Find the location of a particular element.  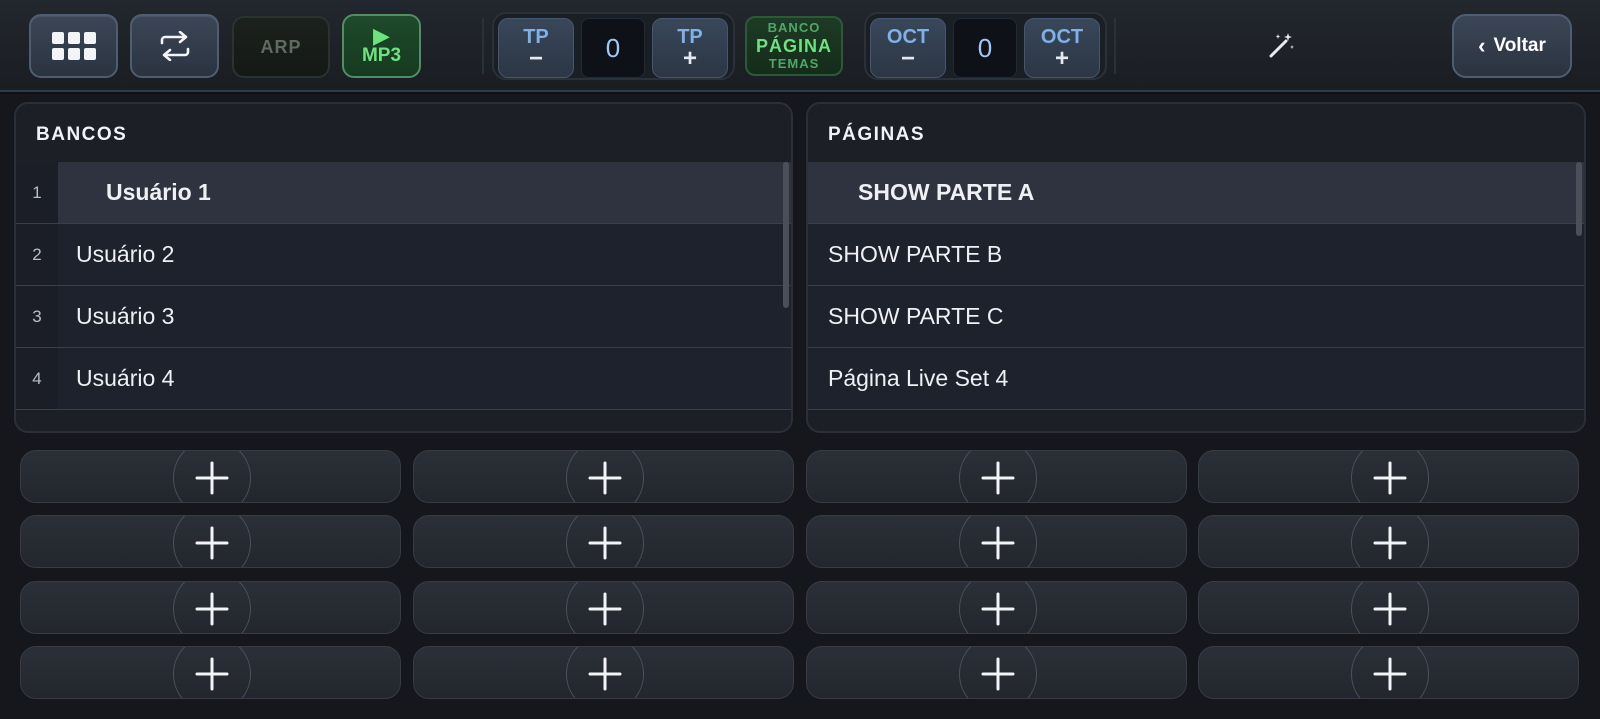

oct-value: 0 is located at coordinates (985, 48).